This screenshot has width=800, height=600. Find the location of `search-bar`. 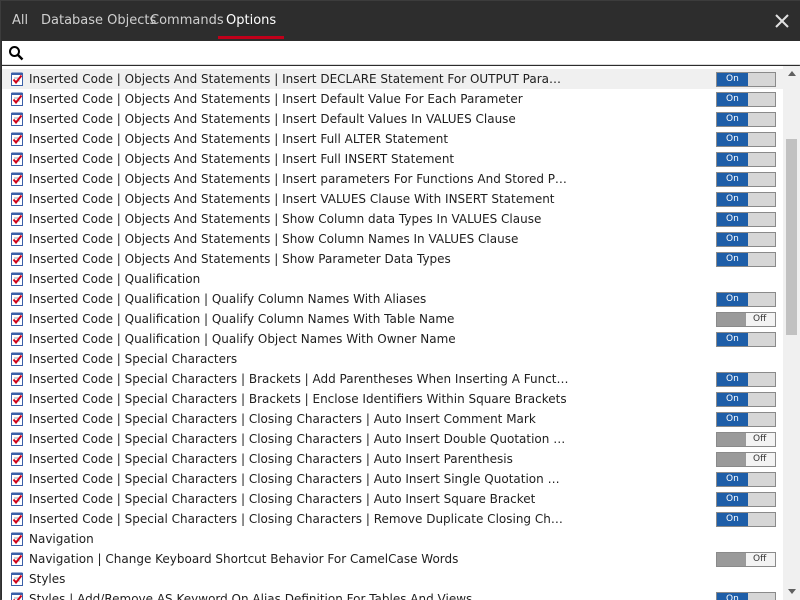

search-bar is located at coordinates (401, 53).